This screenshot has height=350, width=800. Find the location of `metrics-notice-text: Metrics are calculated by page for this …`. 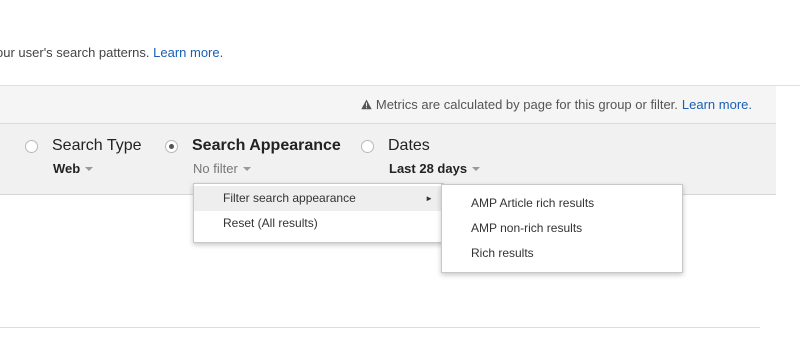

metrics-notice-text: Metrics are calculated by page for this … is located at coordinates (526, 104).